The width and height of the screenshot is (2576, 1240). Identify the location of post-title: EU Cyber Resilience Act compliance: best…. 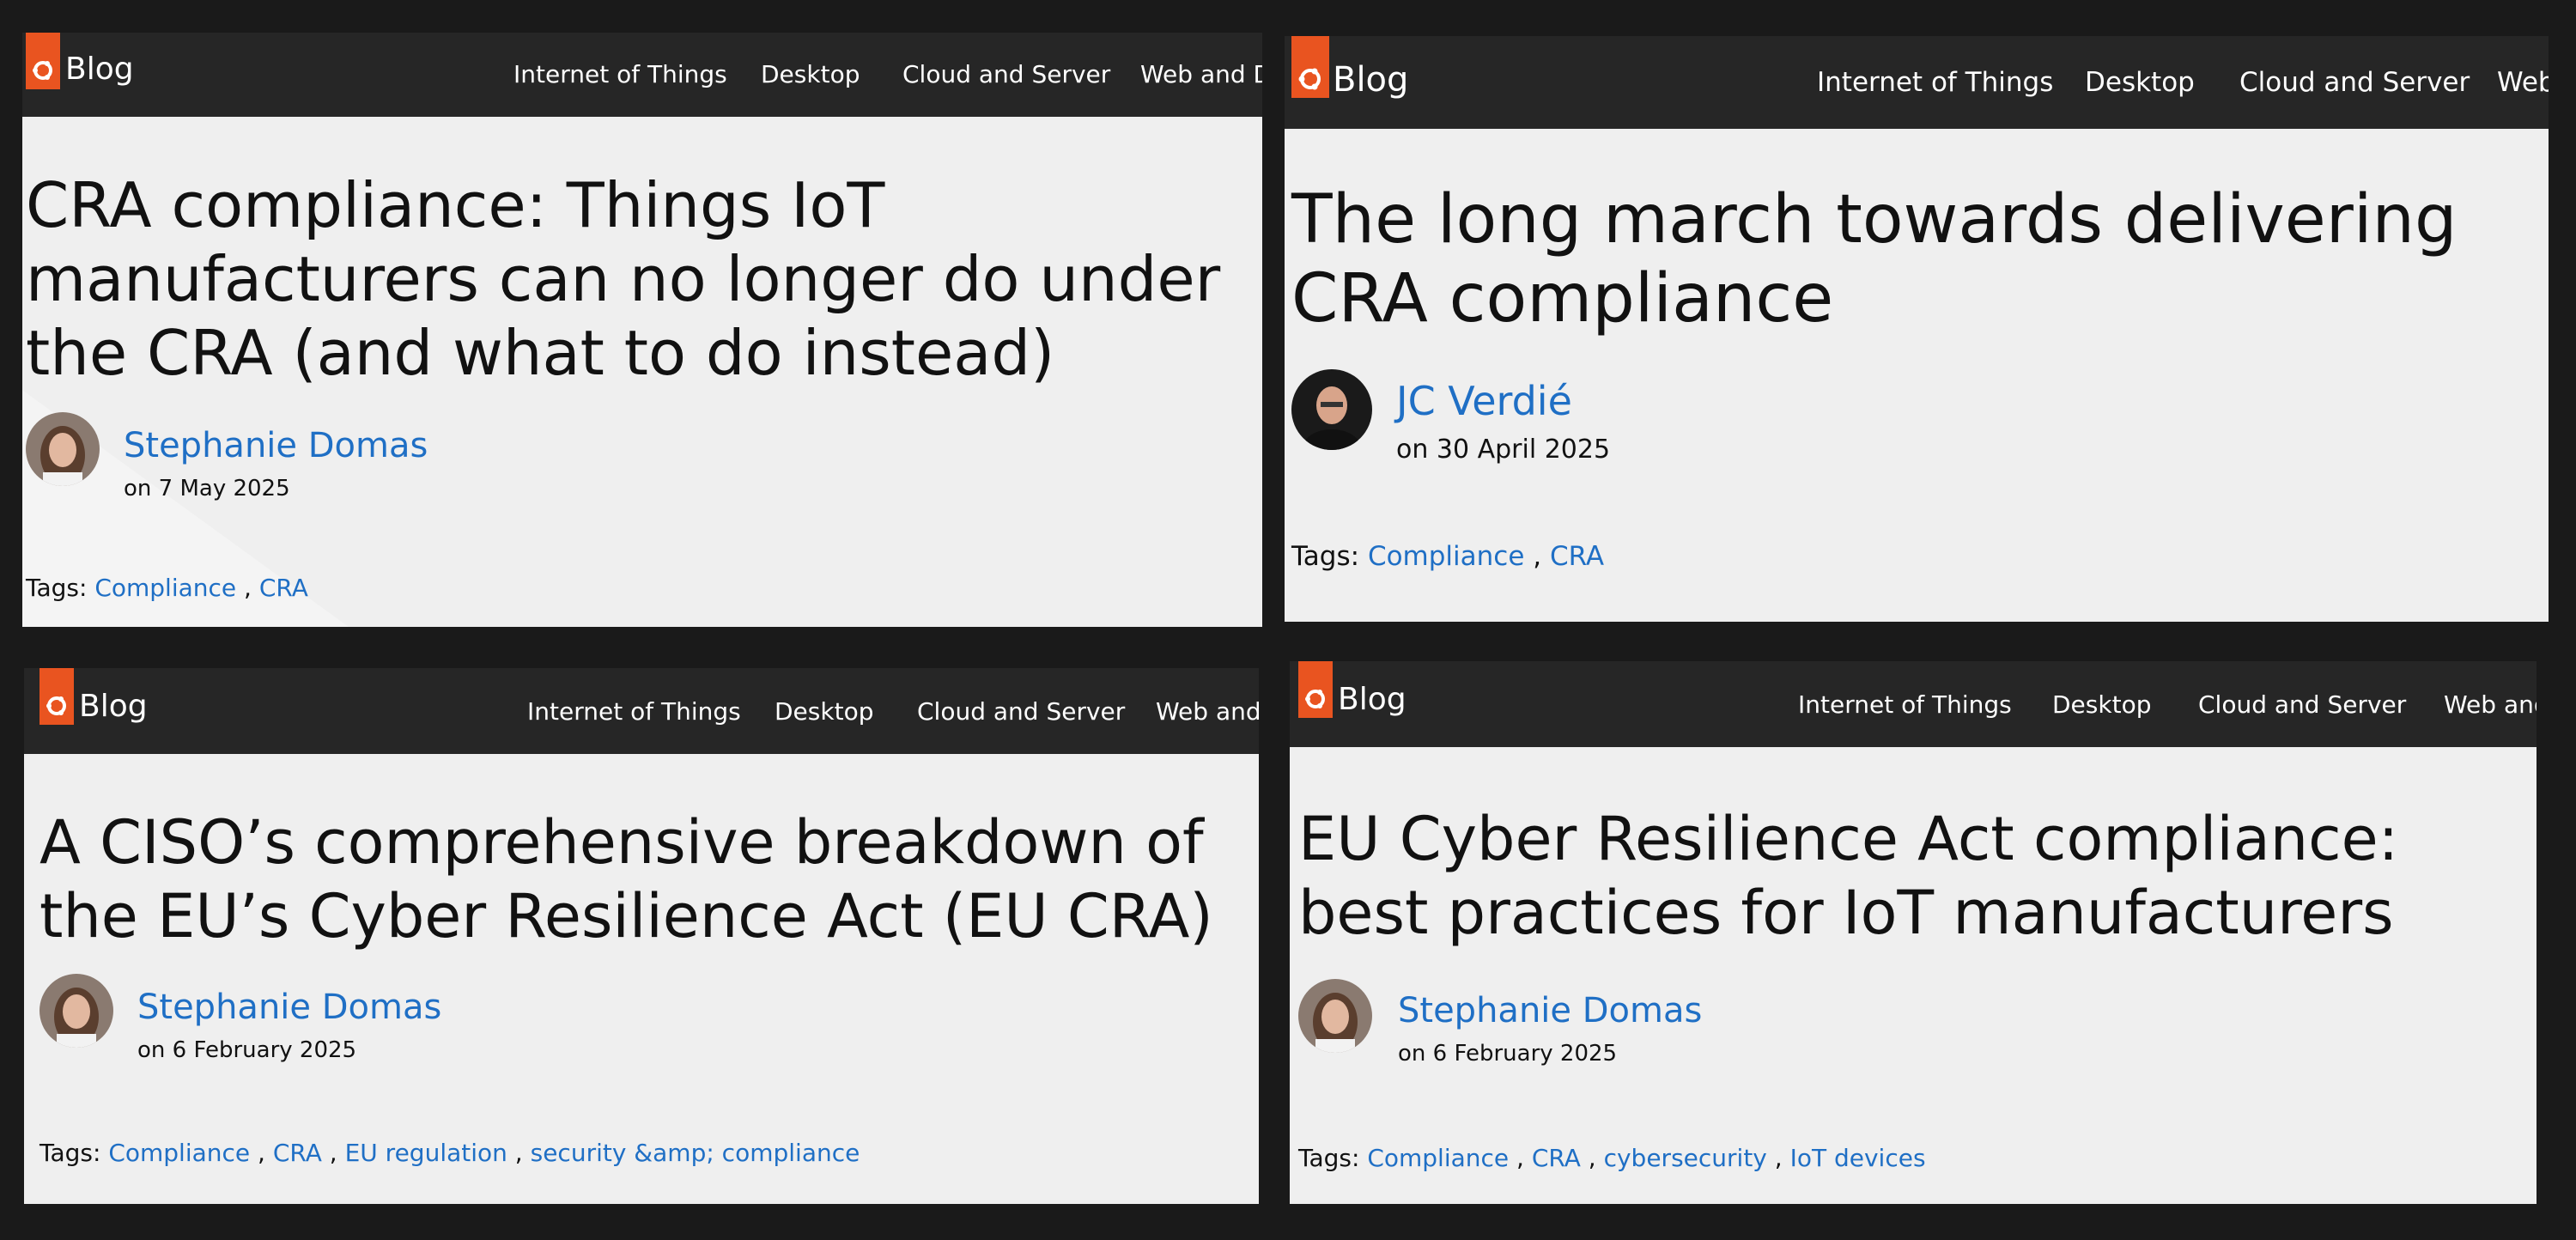
(1916, 876).